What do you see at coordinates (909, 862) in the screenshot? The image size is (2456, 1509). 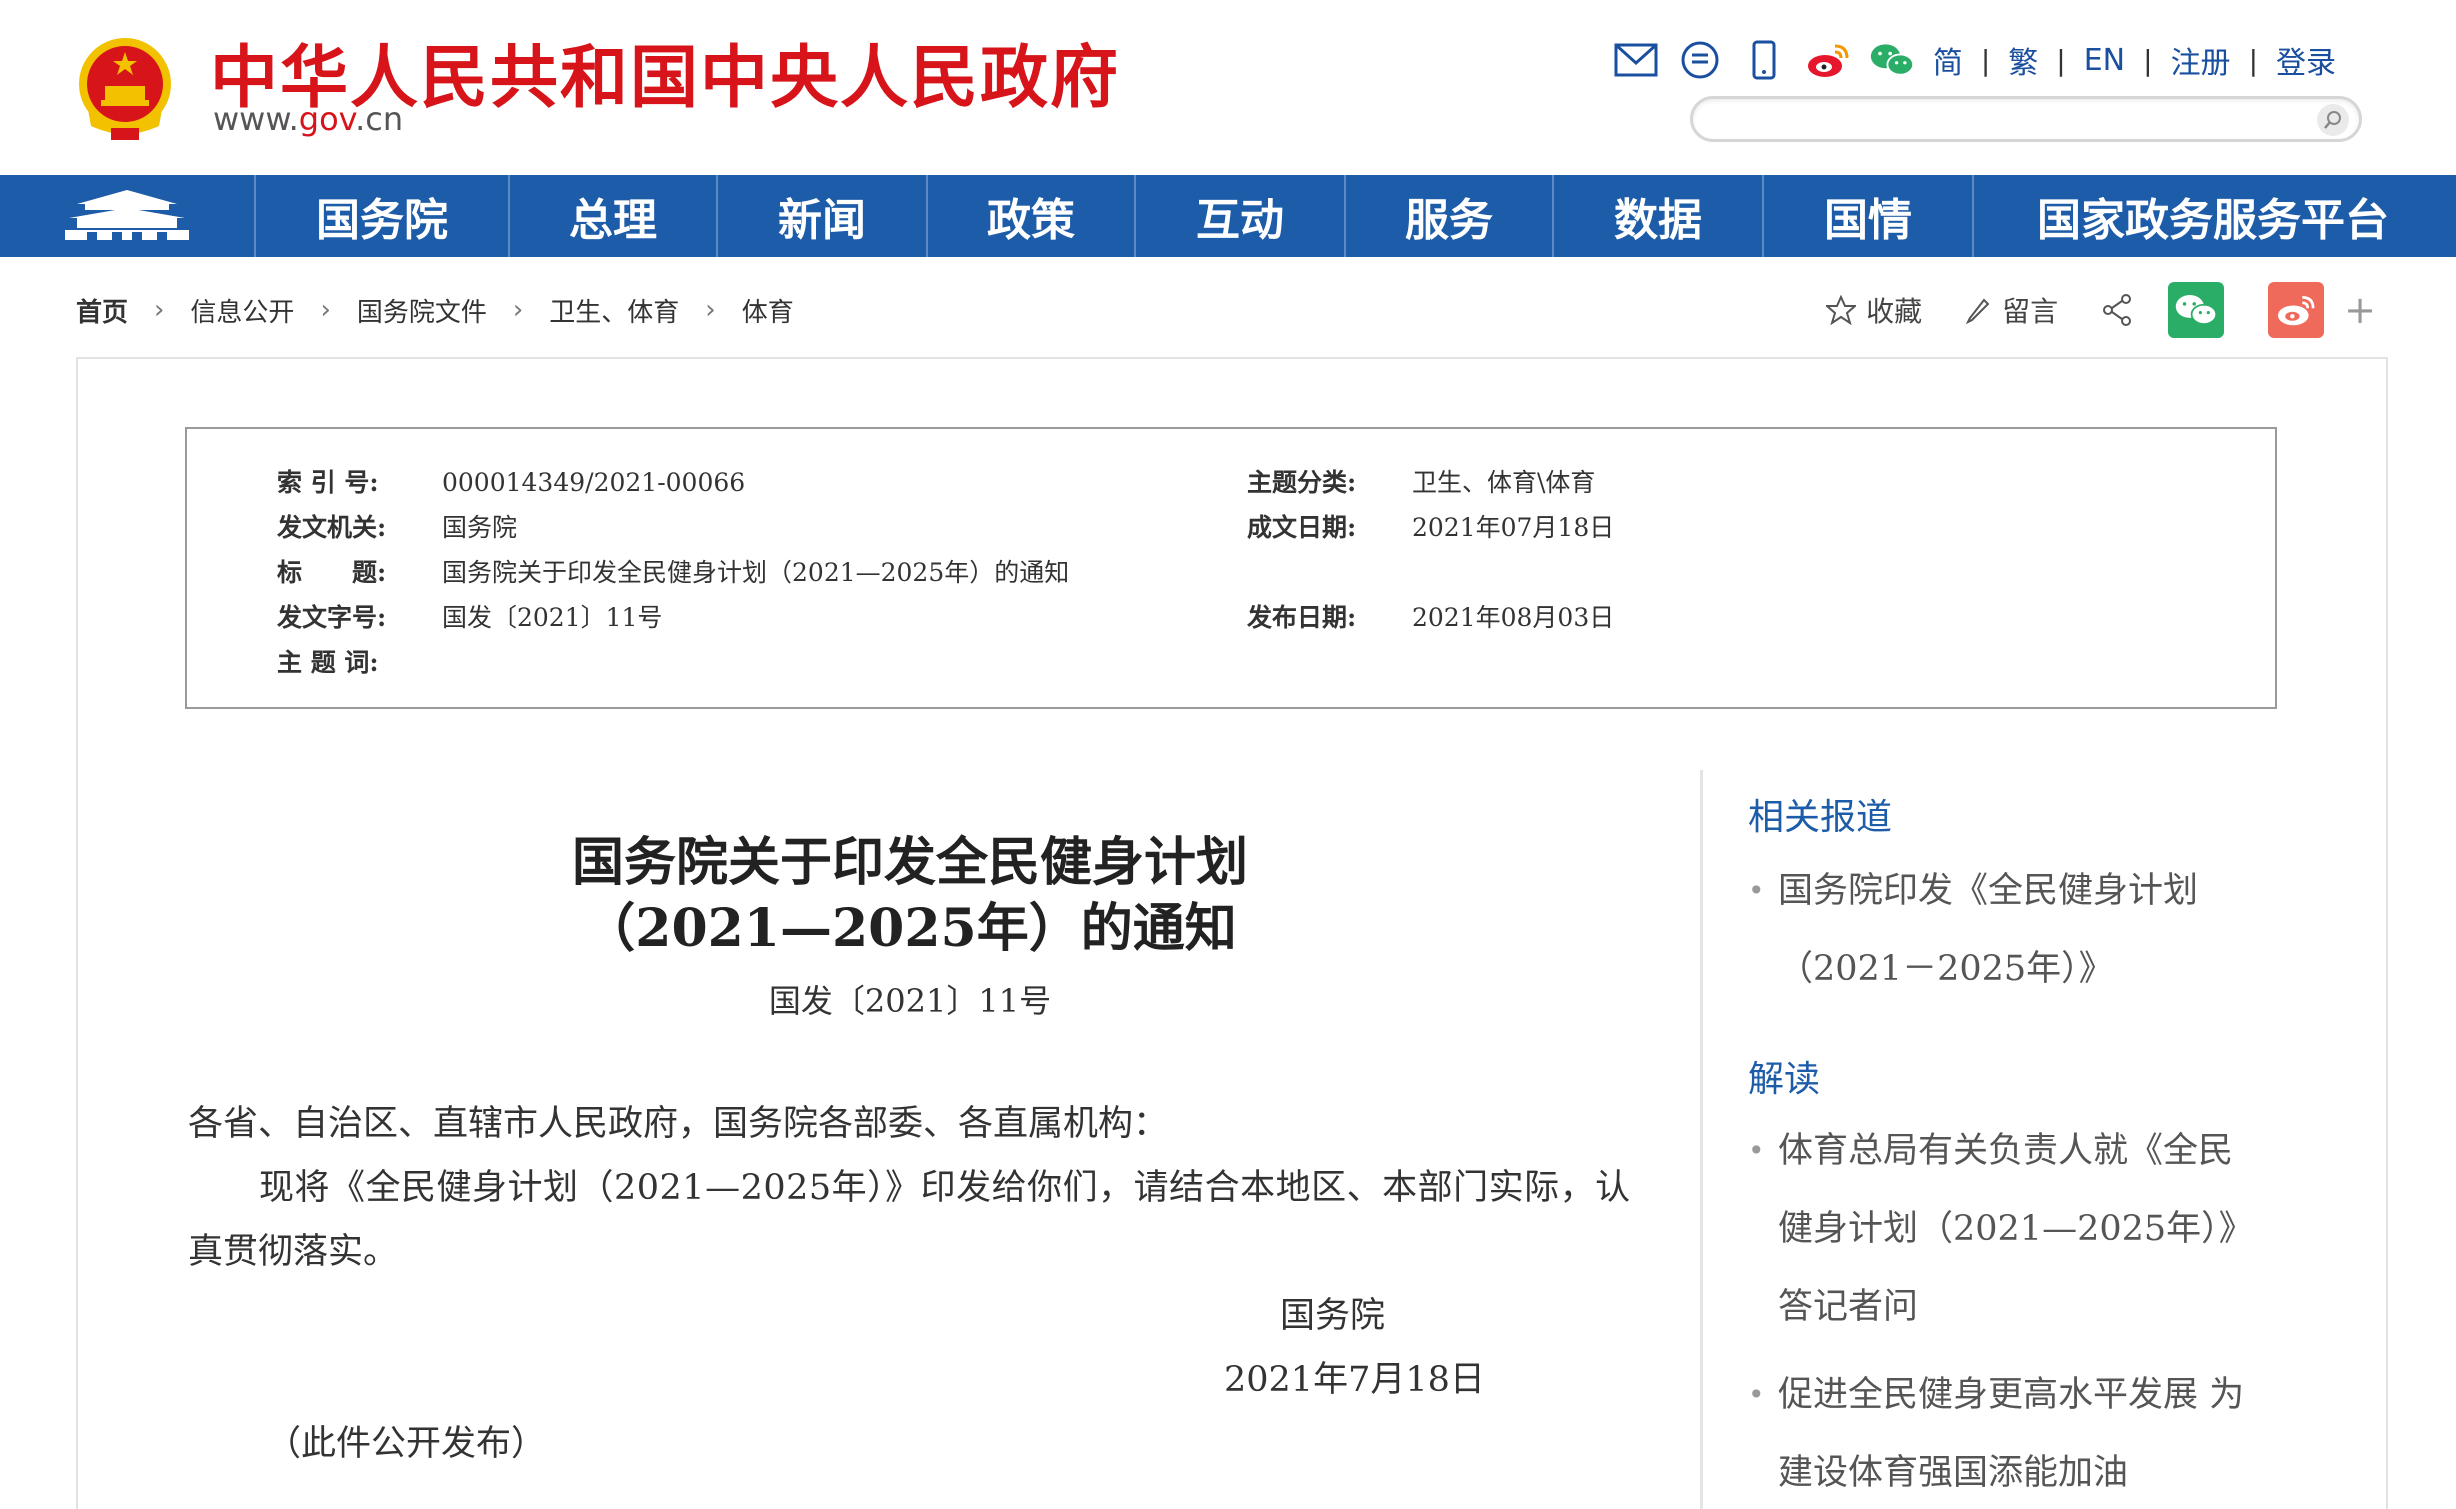 I see `document-title-line: 国务院关于印发全民健身计划` at bounding box center [909, 862].